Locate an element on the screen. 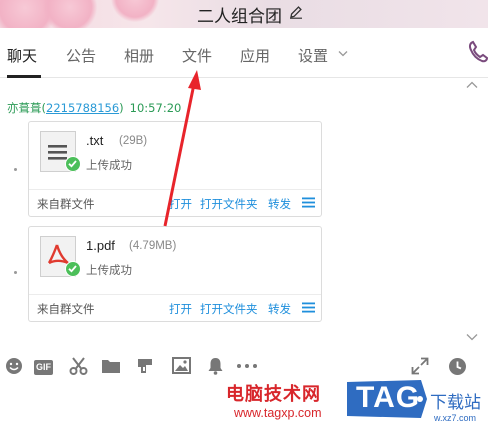 The width and height of the screenshot is (488, 437). watermark-logo-text: TAG is located at coordinates (388, 397).